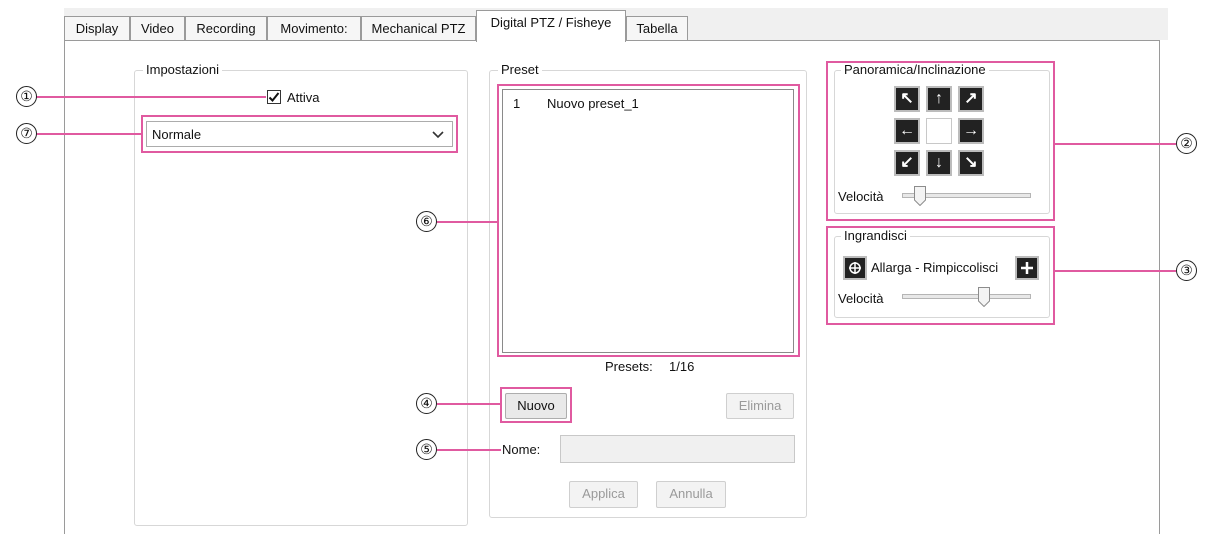 This screenshot has height=534, width=1206. Describe the element at coordinates (26, 96) in the screenshot. I see `callout-1: ①` at that location.